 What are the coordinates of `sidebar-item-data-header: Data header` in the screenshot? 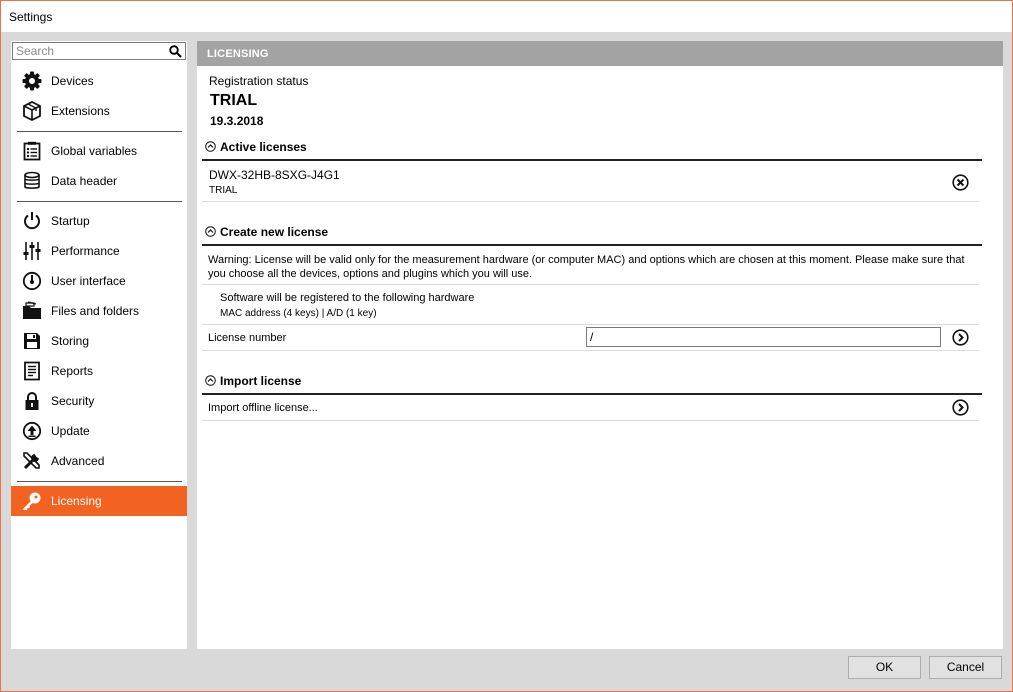 It's located at (99, 181).